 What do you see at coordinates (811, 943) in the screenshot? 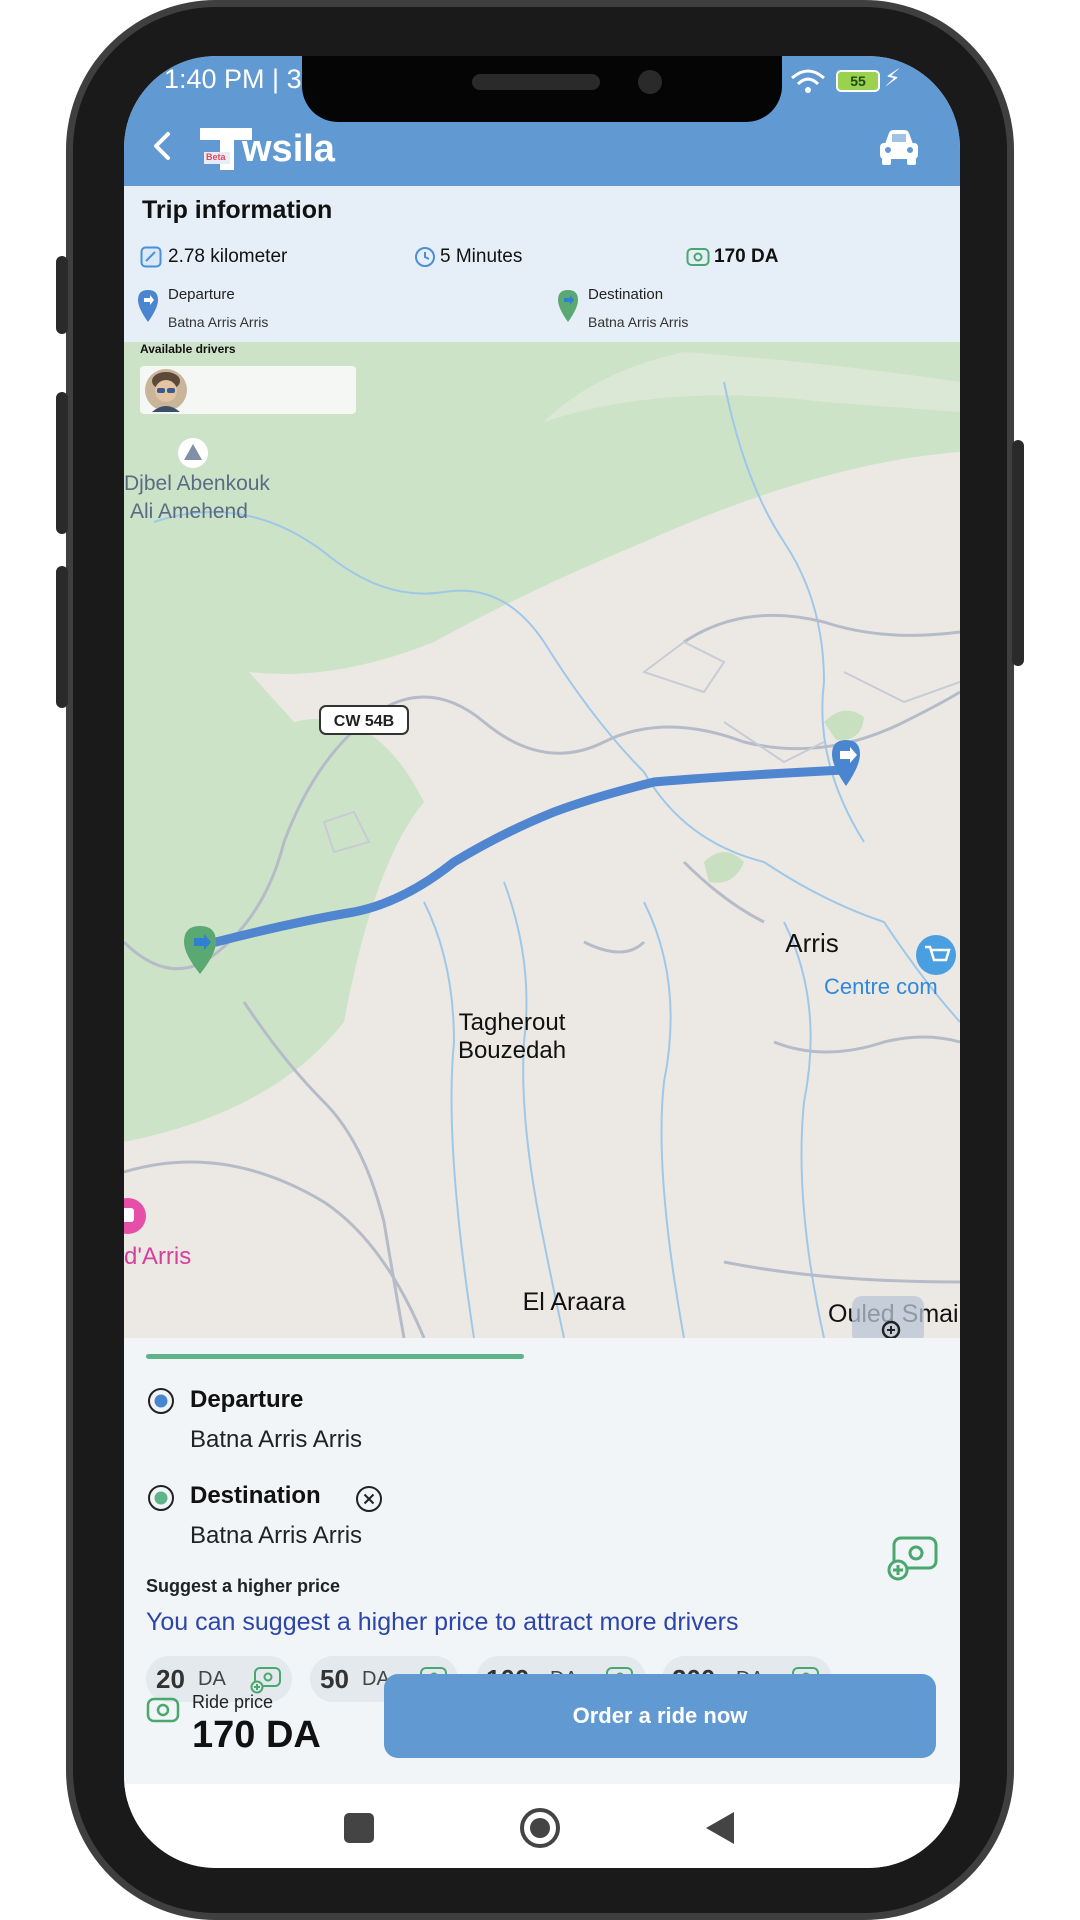
I see `map-label-town: Arris` at bounding box center [811, 943].